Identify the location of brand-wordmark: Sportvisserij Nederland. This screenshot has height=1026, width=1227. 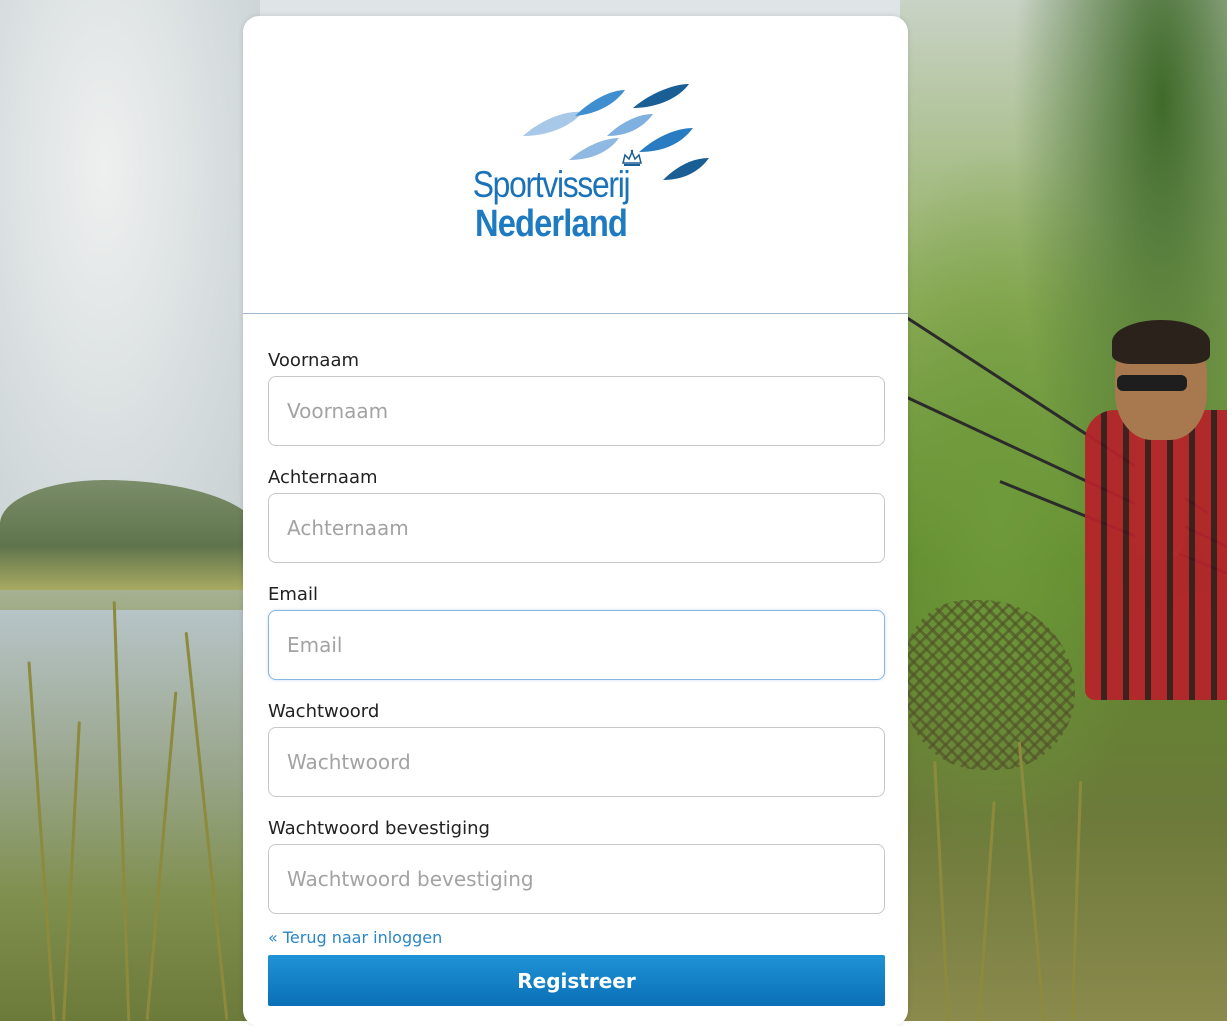
(551, 204).